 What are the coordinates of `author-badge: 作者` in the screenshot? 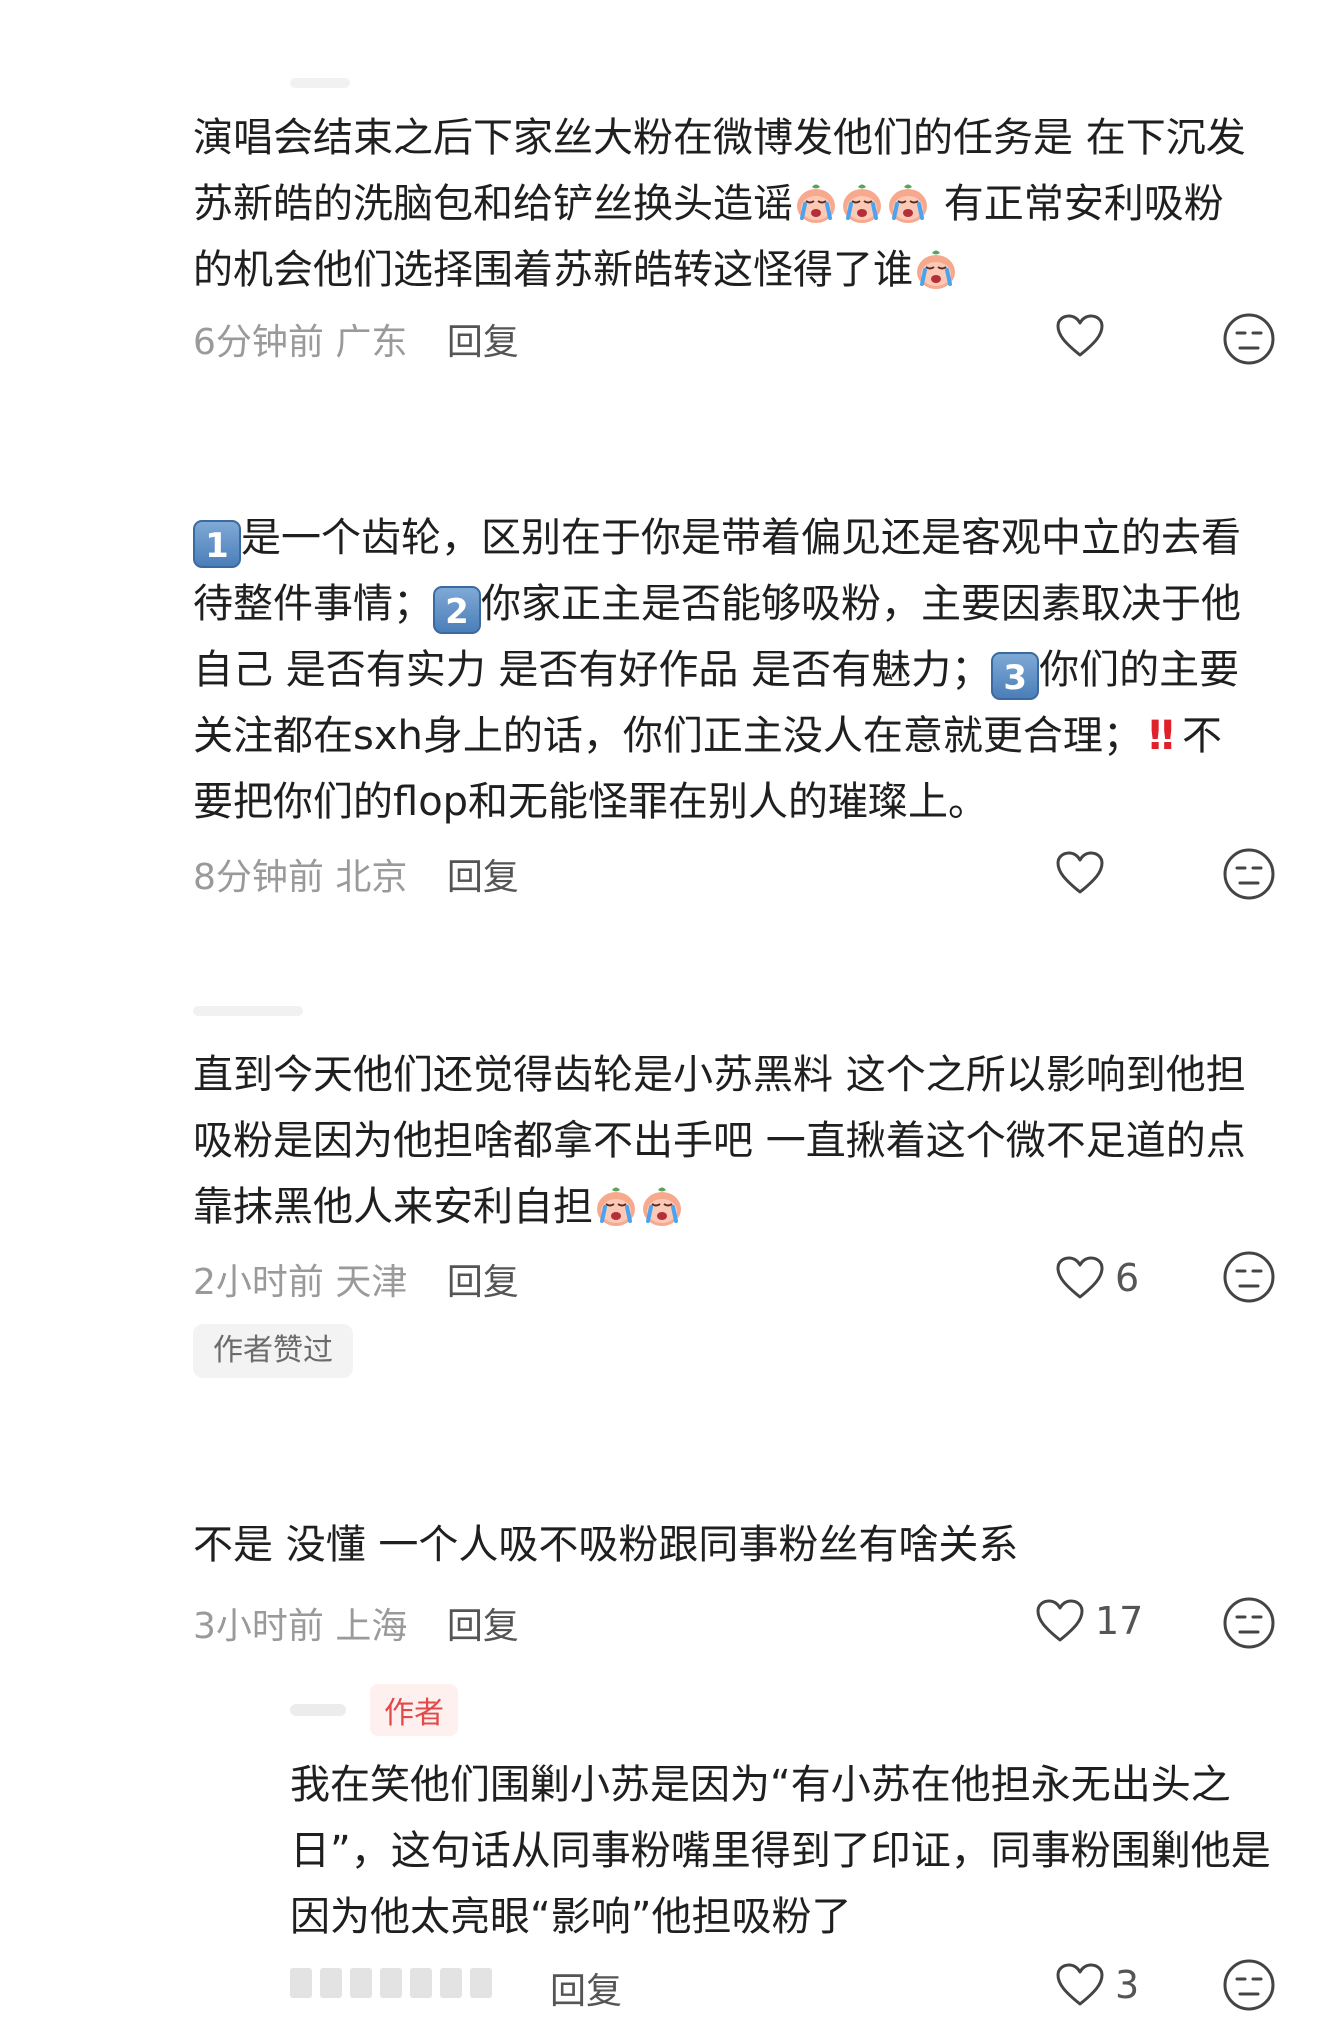 It's located at (414, 1710).